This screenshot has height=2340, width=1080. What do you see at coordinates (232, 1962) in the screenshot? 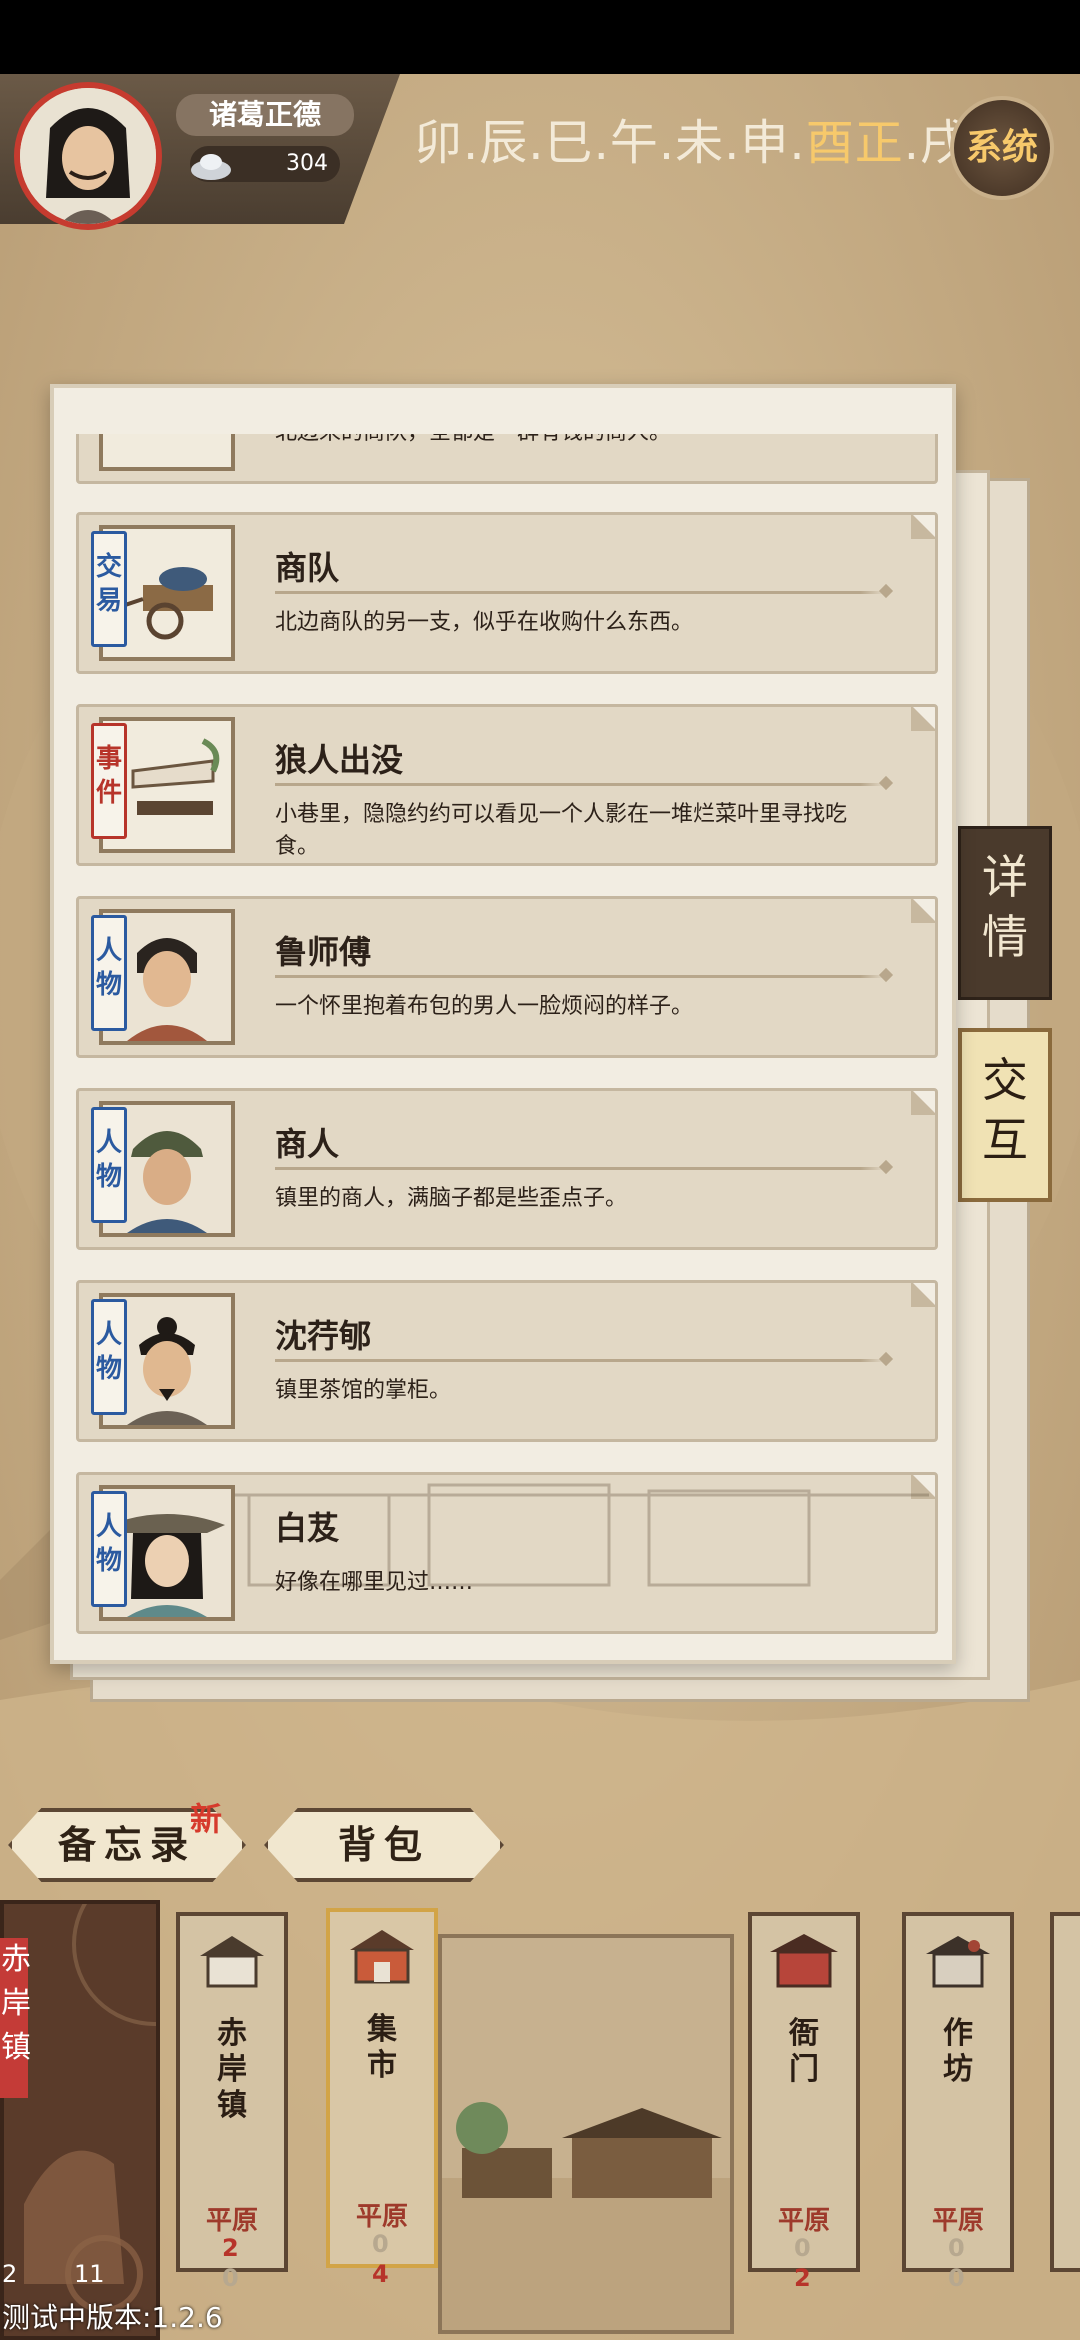
I see `house-icon` at bounding box center [232, 1962].